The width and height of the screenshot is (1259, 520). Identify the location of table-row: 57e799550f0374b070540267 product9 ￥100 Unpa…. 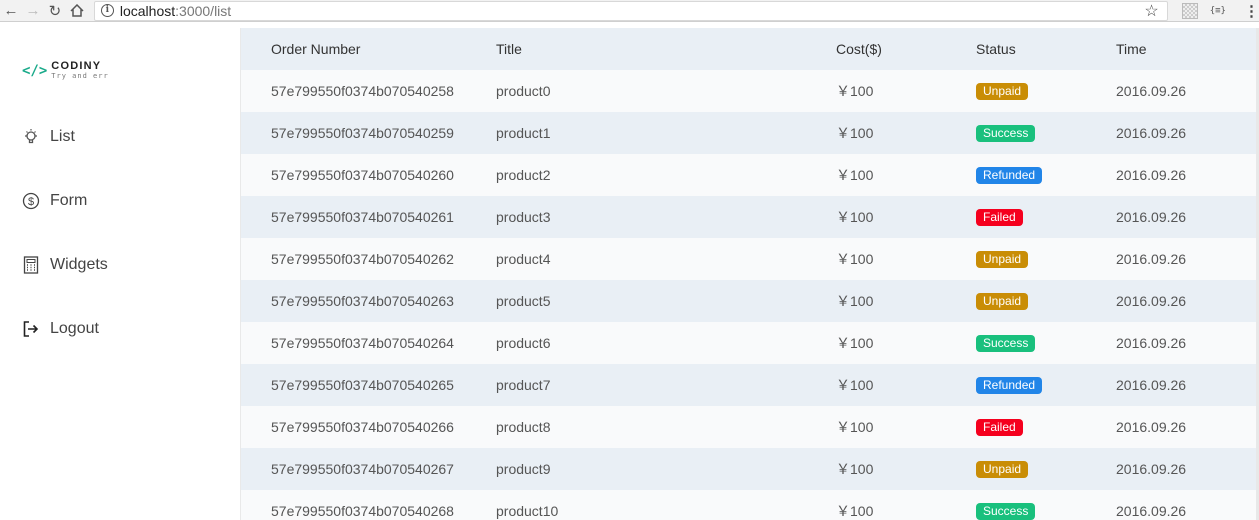
(748, 469).